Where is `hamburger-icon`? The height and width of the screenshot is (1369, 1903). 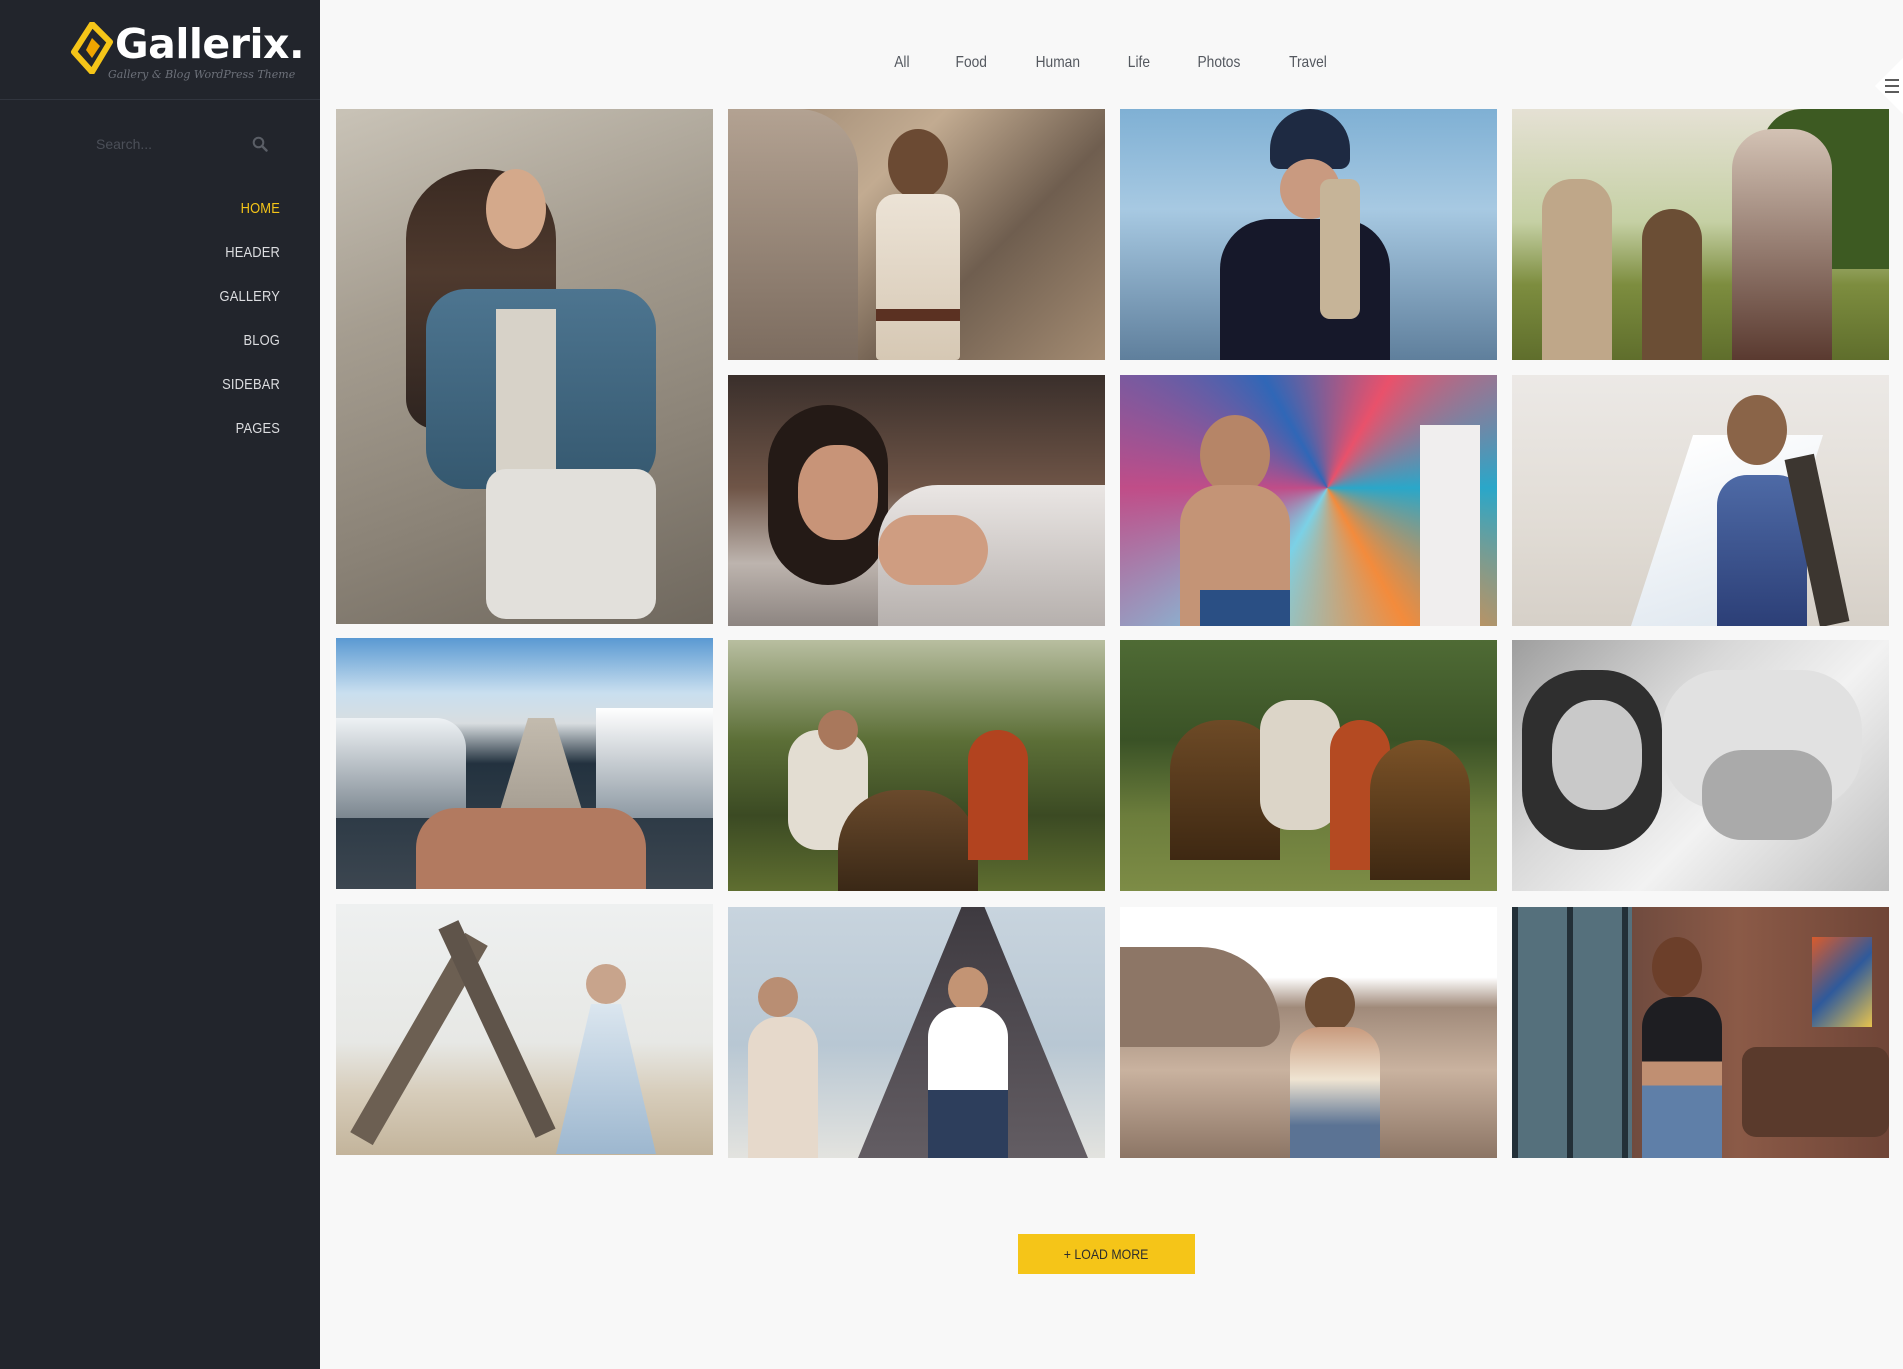 hamburger-icon is located at coordinates (1879, 86).